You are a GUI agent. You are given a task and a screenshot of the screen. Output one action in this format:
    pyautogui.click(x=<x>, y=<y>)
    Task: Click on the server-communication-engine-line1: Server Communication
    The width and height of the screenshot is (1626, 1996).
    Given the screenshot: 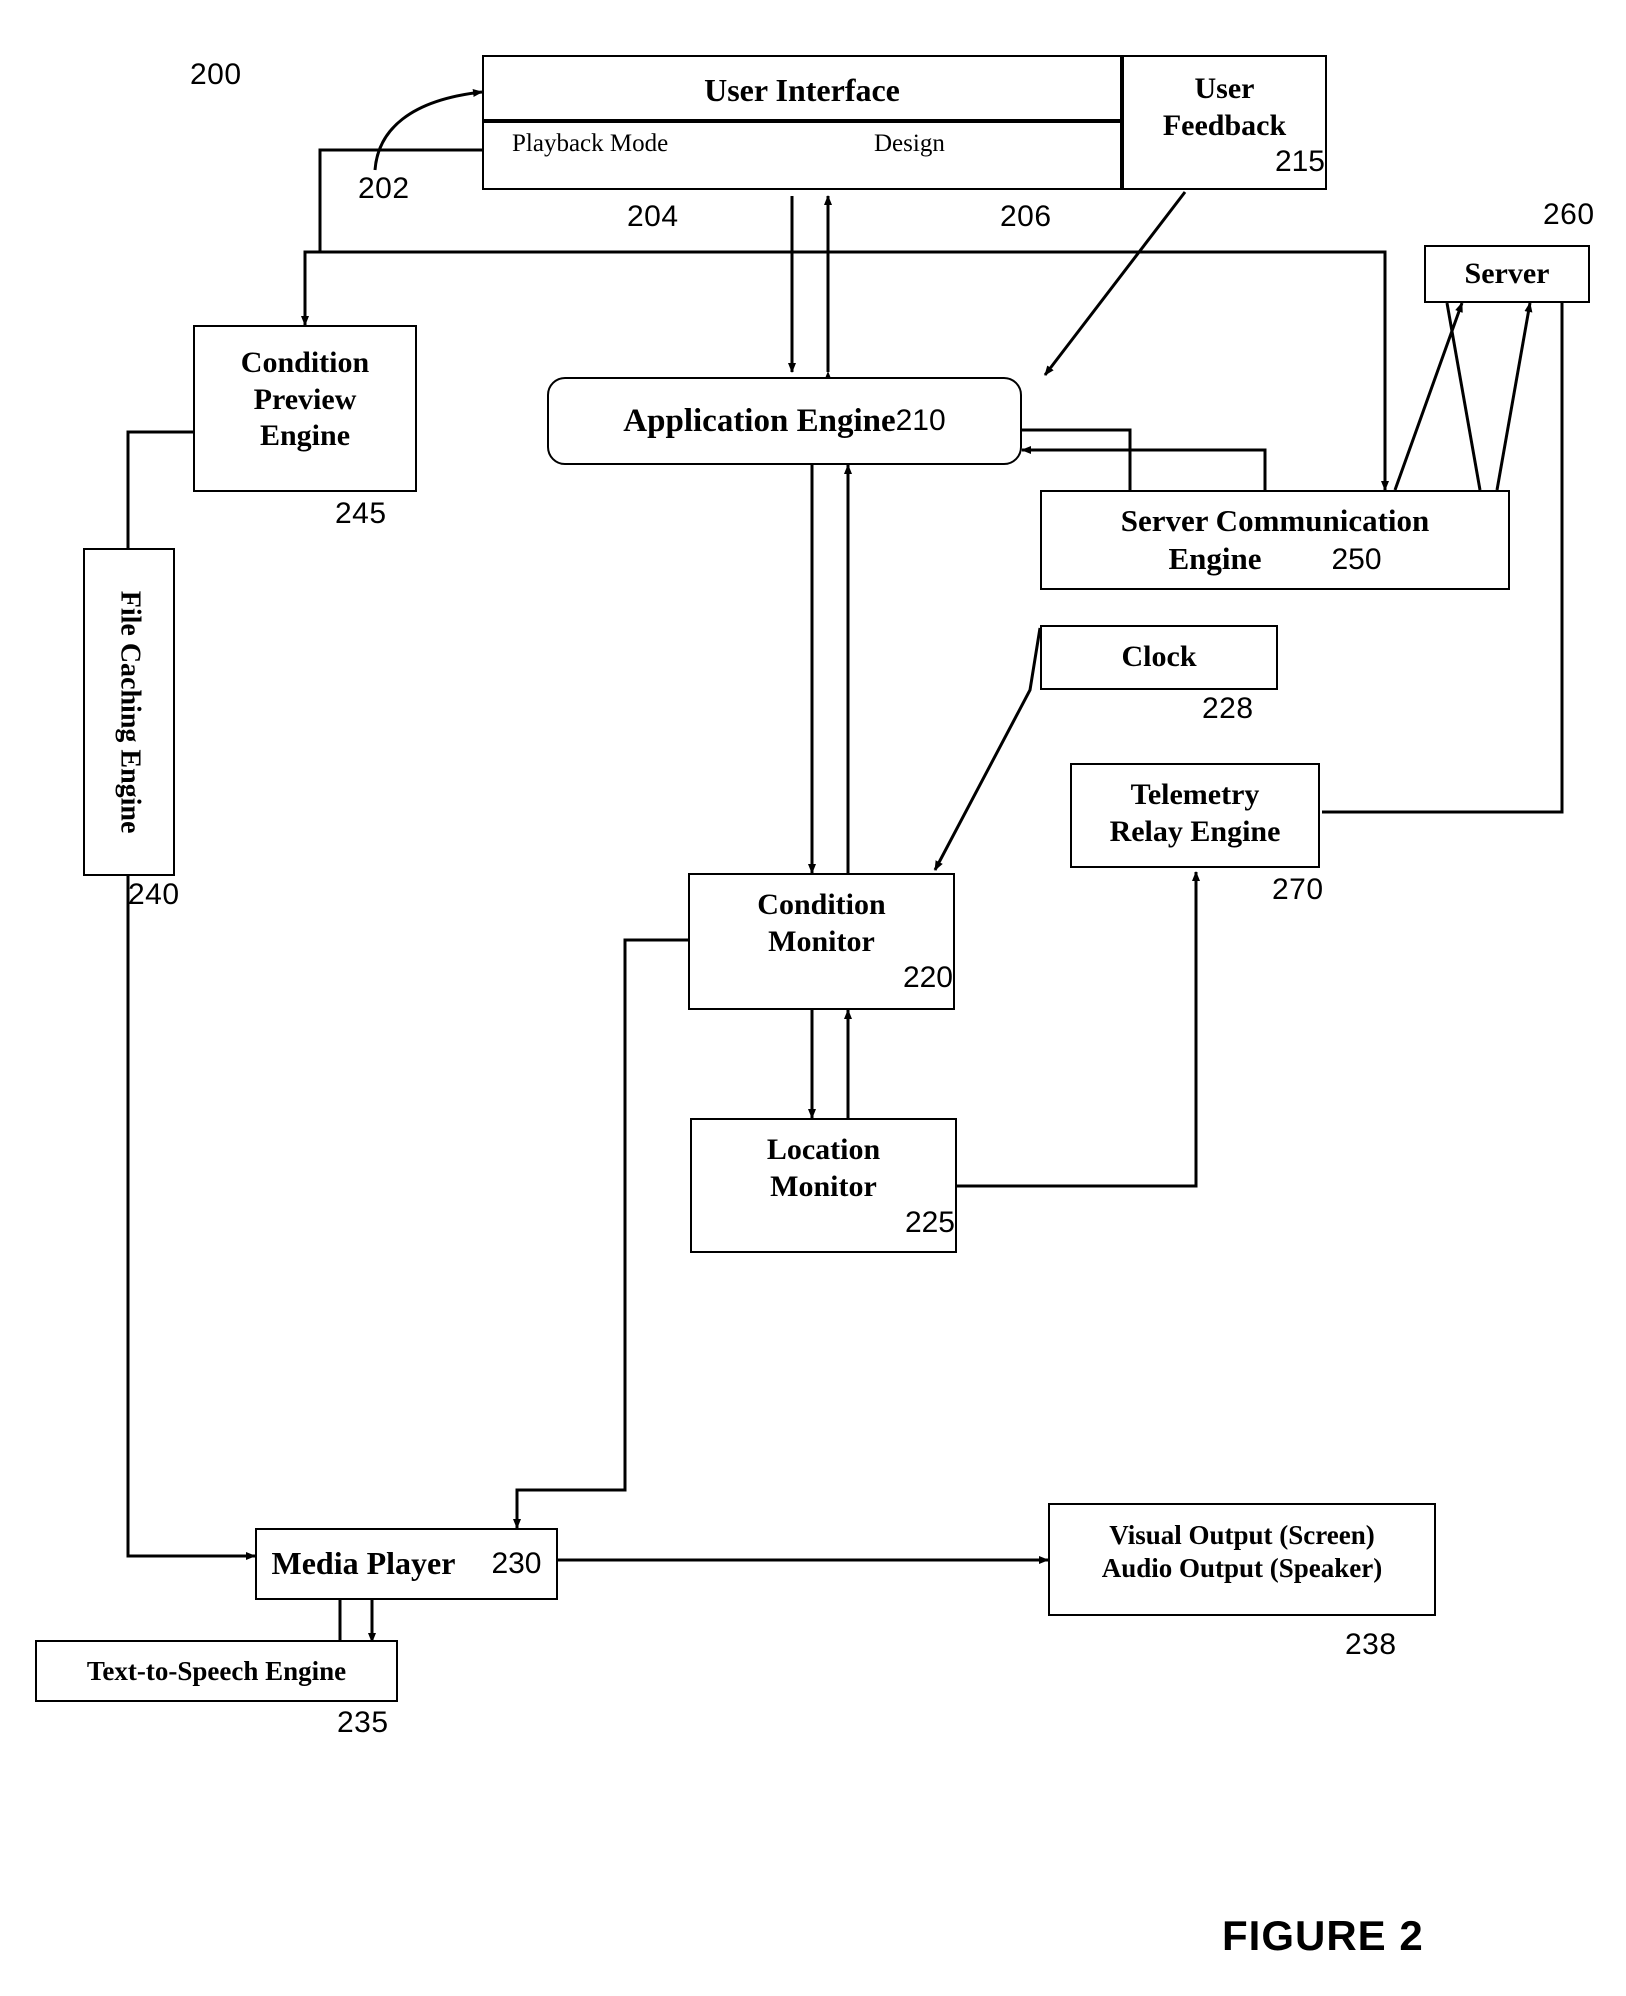 What is the action you would take?
    pyautogui.click(x=1275, y=520)
    